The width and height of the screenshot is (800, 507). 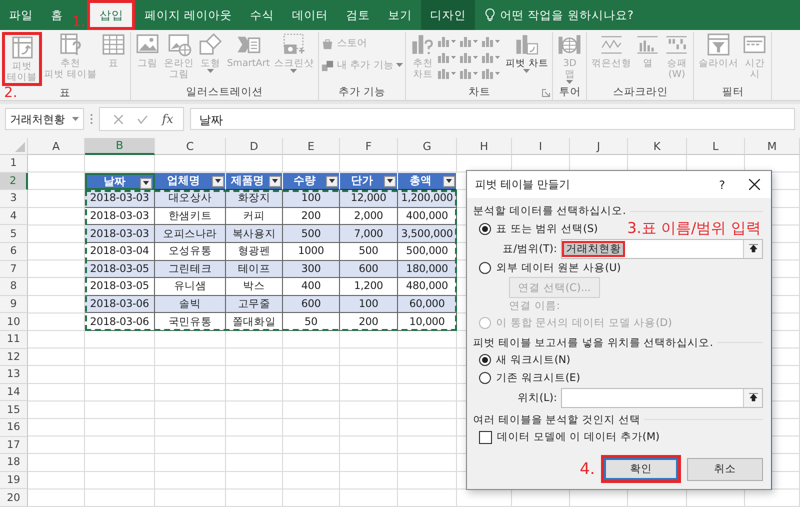 I want to click on table-cell: 그린테크, so click(x=190, y=269).